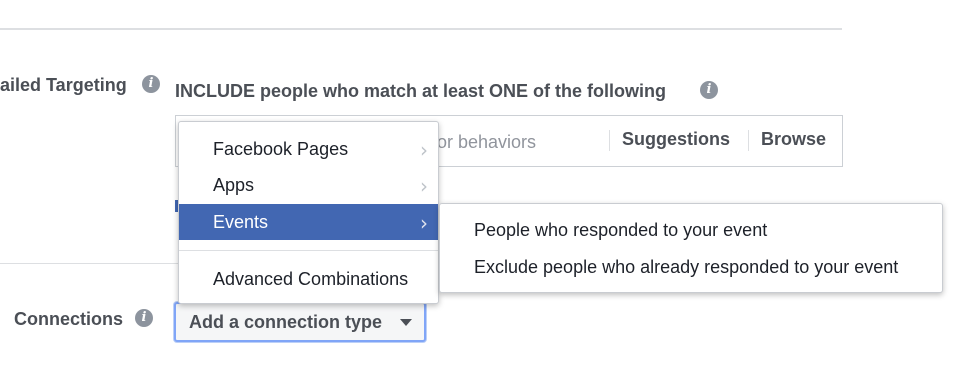  Describe the element at coordinates (63, 85) in the screenshot. I see `detailed-targeting-label: ailed Targeting` at that location.